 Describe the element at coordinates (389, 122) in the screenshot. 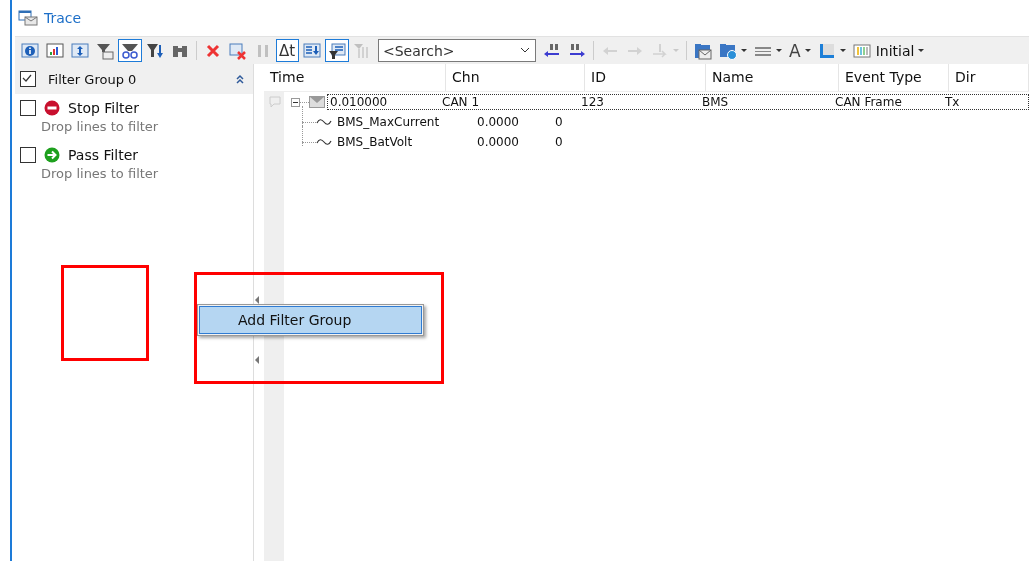

I see `signal-name: BMS_MaxCurrent` at that location.